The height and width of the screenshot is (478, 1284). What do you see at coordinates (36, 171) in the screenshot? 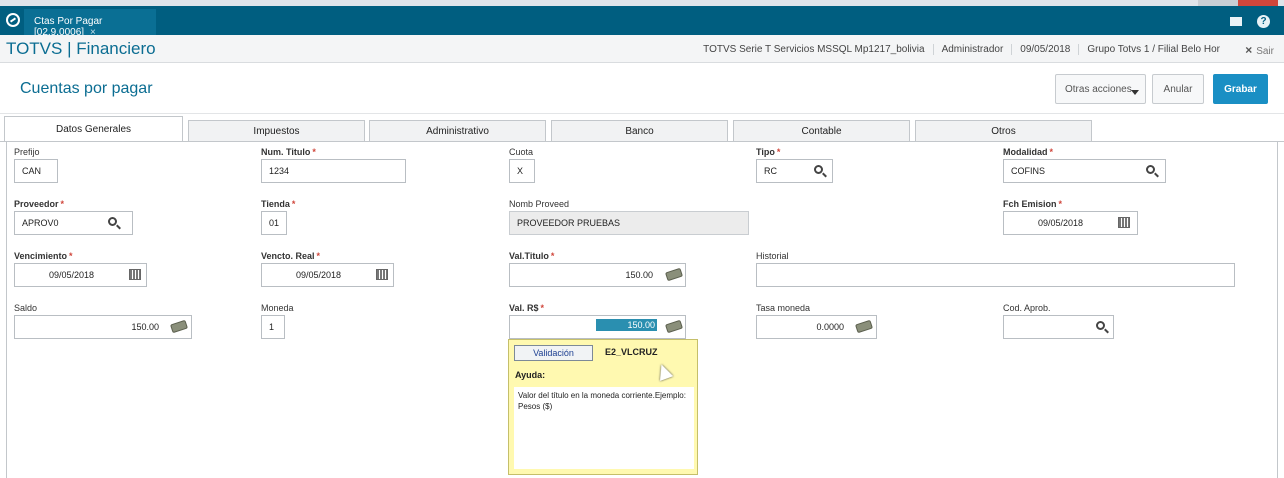
I see `prefijo-input: CAN` at bounding box center [36, 171].